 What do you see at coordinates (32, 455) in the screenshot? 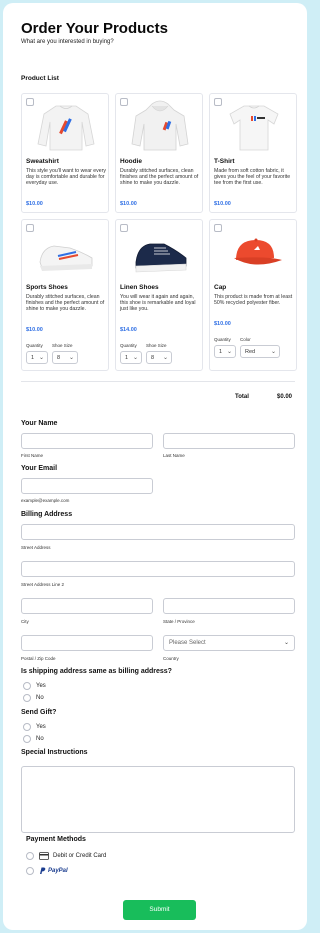
I see `first-name-label: First Name` at bounding box center [32, 455].